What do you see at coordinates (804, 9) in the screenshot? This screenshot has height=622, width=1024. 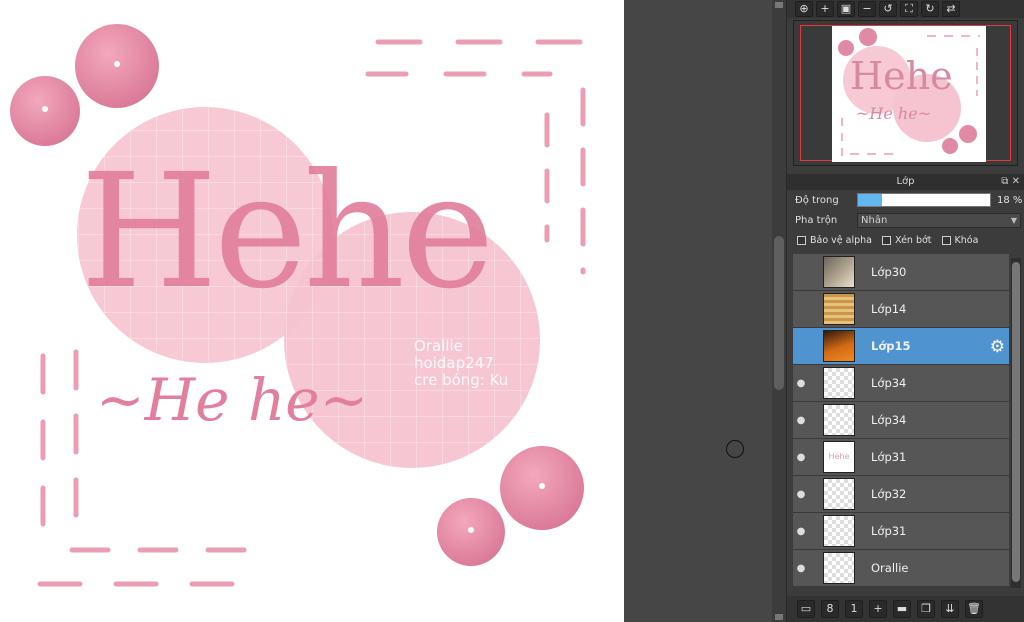 I see `zoom-to-fit-icon: ⊕` at bounding box center [804, 9].